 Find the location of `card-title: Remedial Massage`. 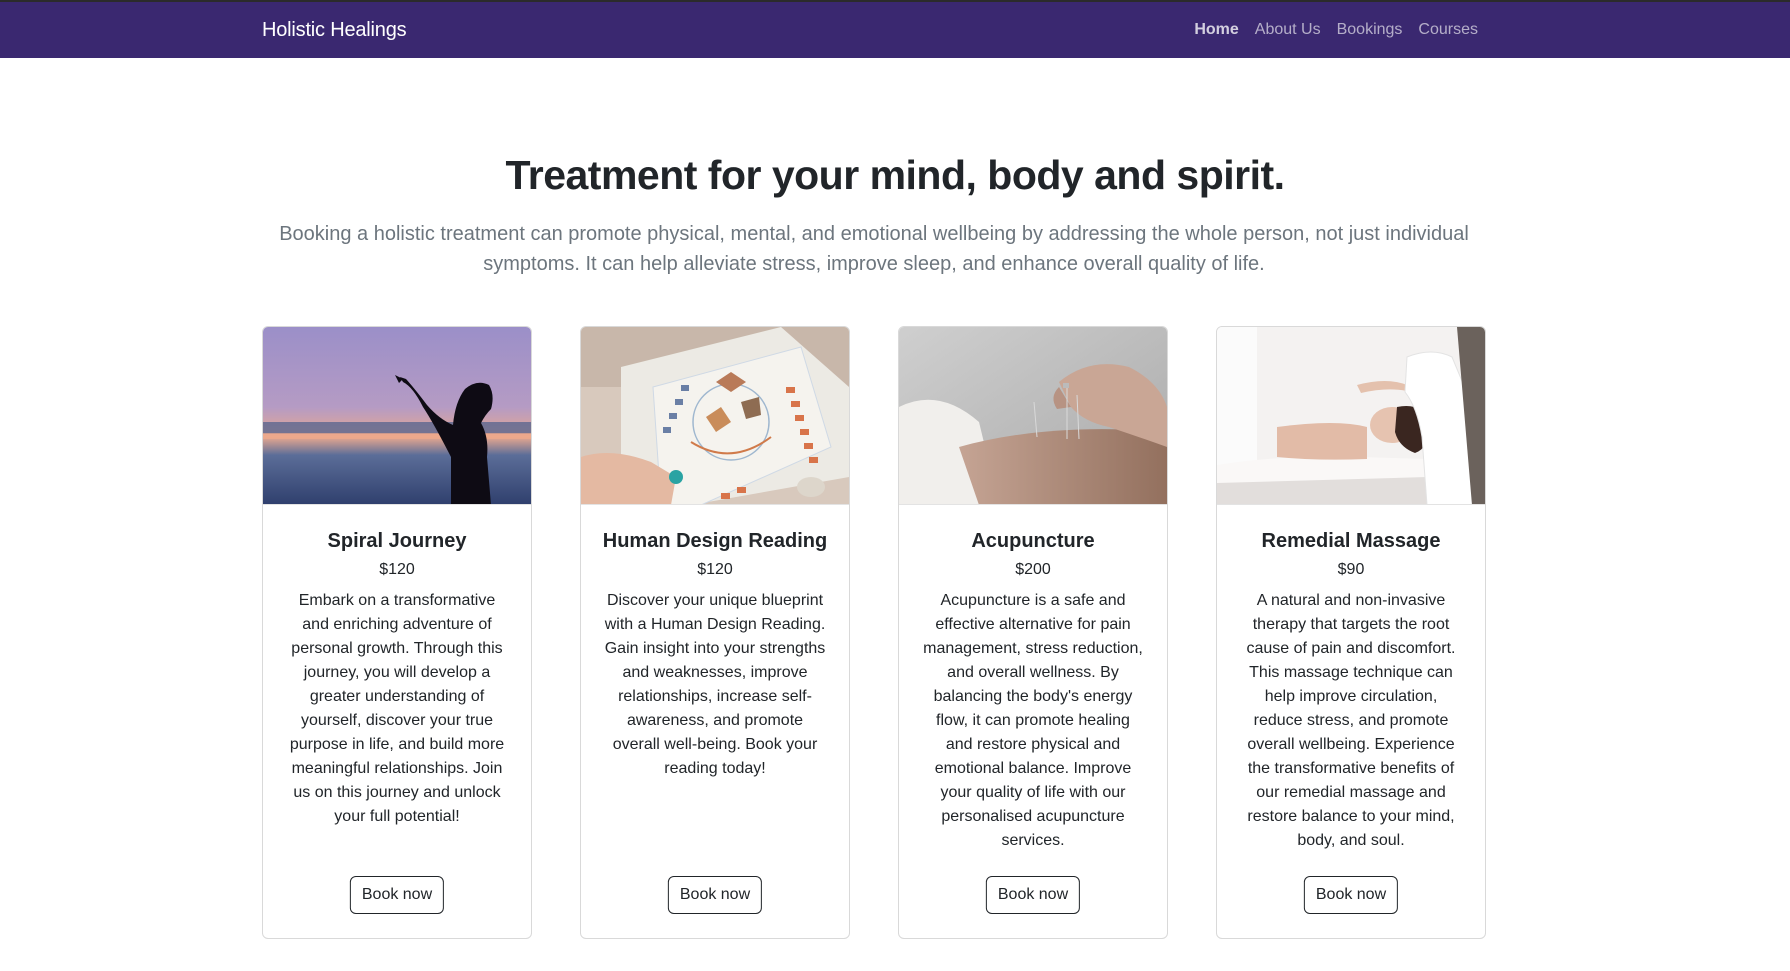

card-title: Remedial Massage is located at coordinates (1351, 541).